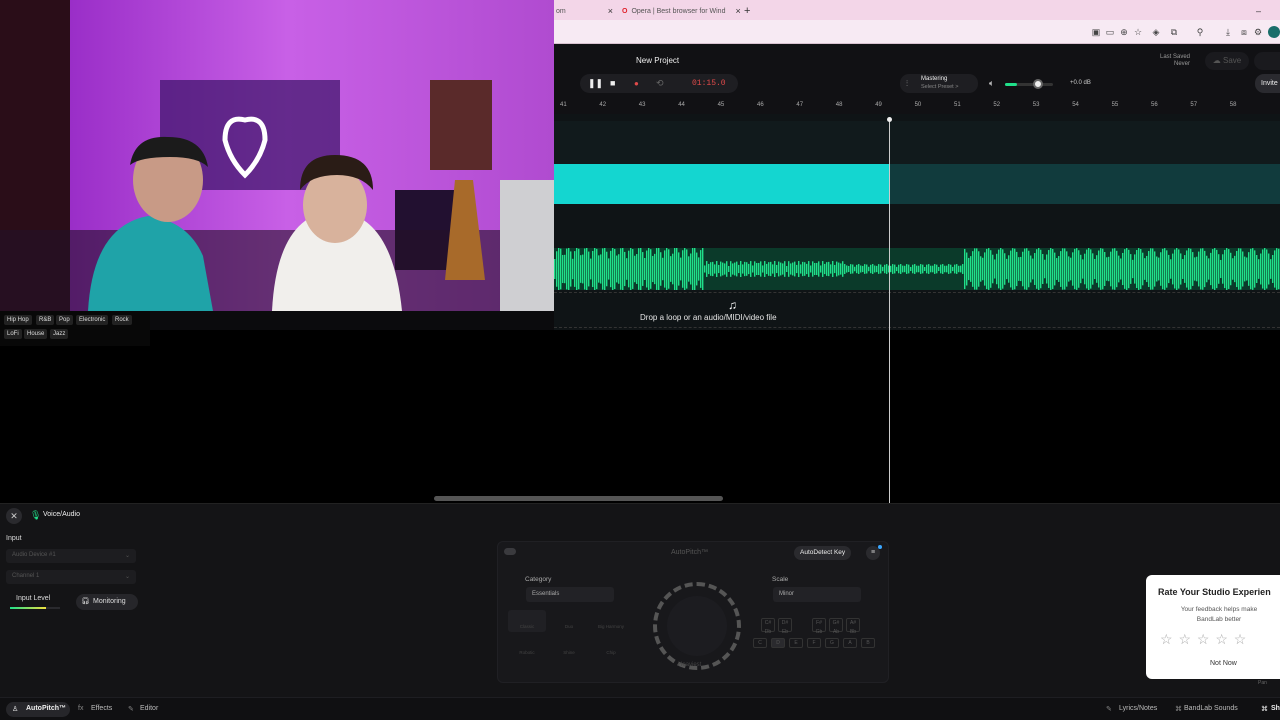  What do you see at coordinates (1110, 32) in the screenshot?
I see `cast-icon: ▭` at bounding box center [1110, 32].